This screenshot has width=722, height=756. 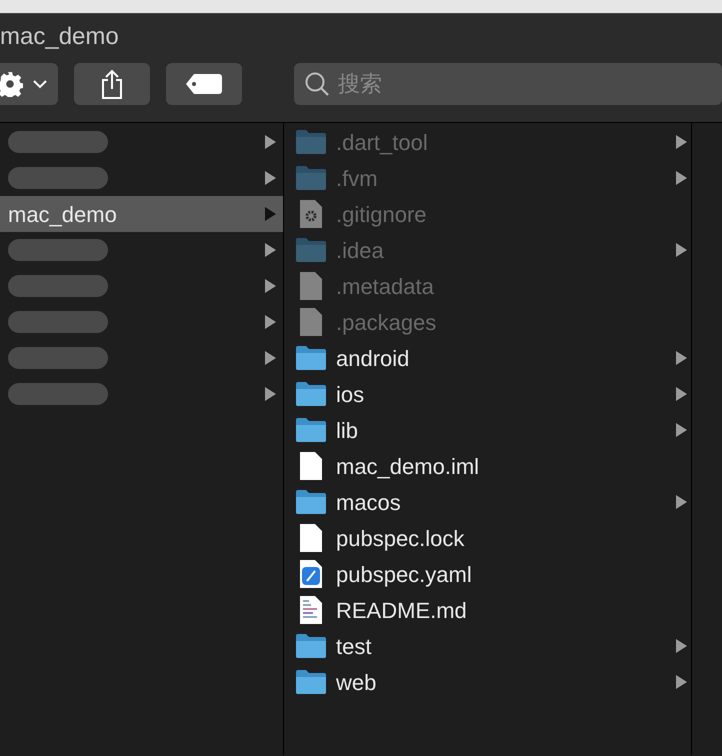 I want to click on file-row: pubspec.lock, so click(x=487, y=538).